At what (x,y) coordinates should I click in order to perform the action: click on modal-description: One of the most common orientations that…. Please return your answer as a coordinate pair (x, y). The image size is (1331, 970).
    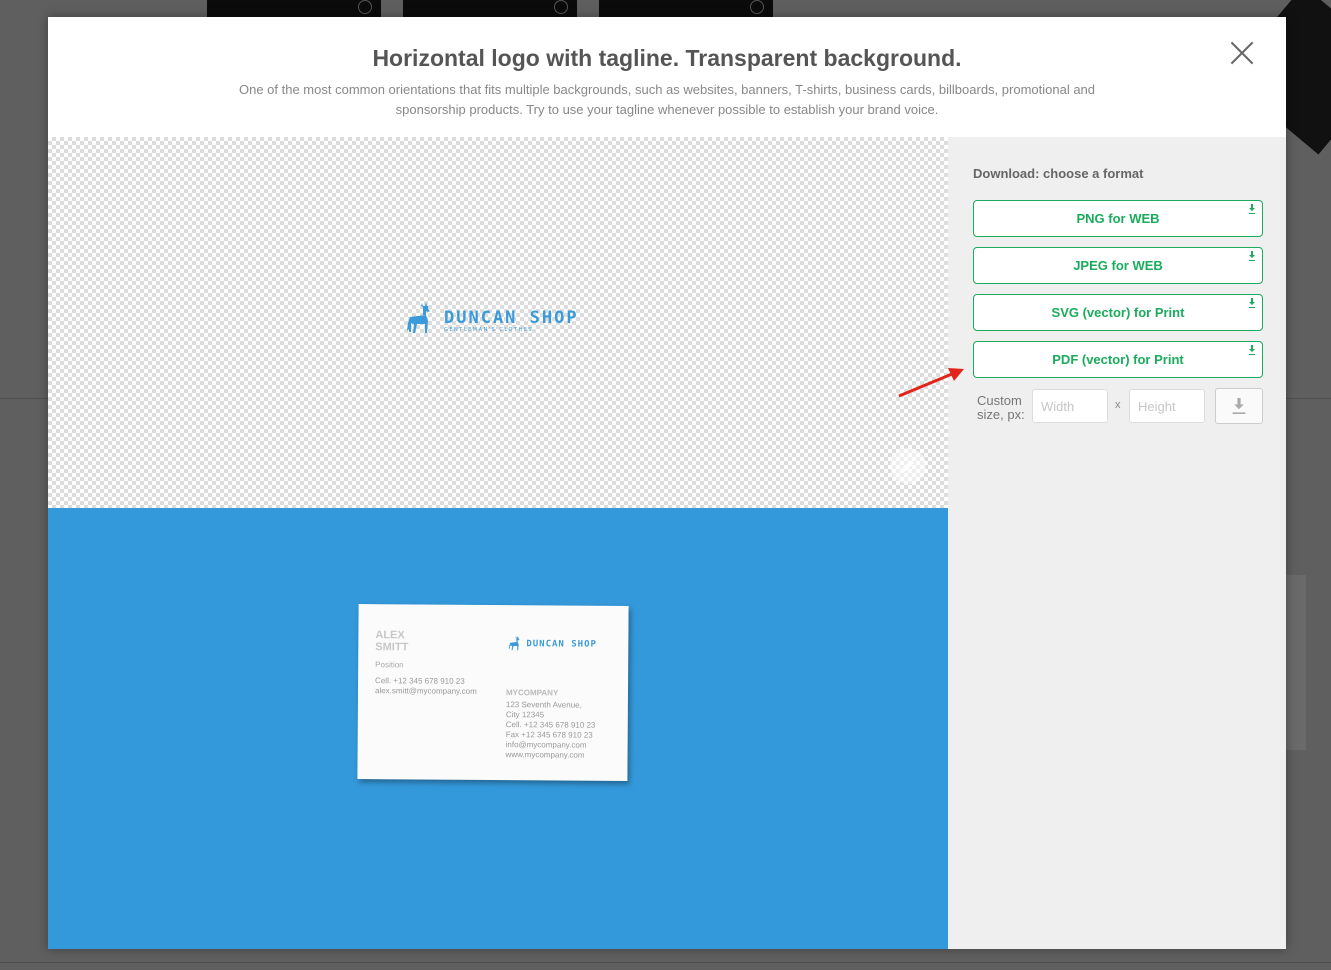
    Looking at the image, I should click on (667, 99).